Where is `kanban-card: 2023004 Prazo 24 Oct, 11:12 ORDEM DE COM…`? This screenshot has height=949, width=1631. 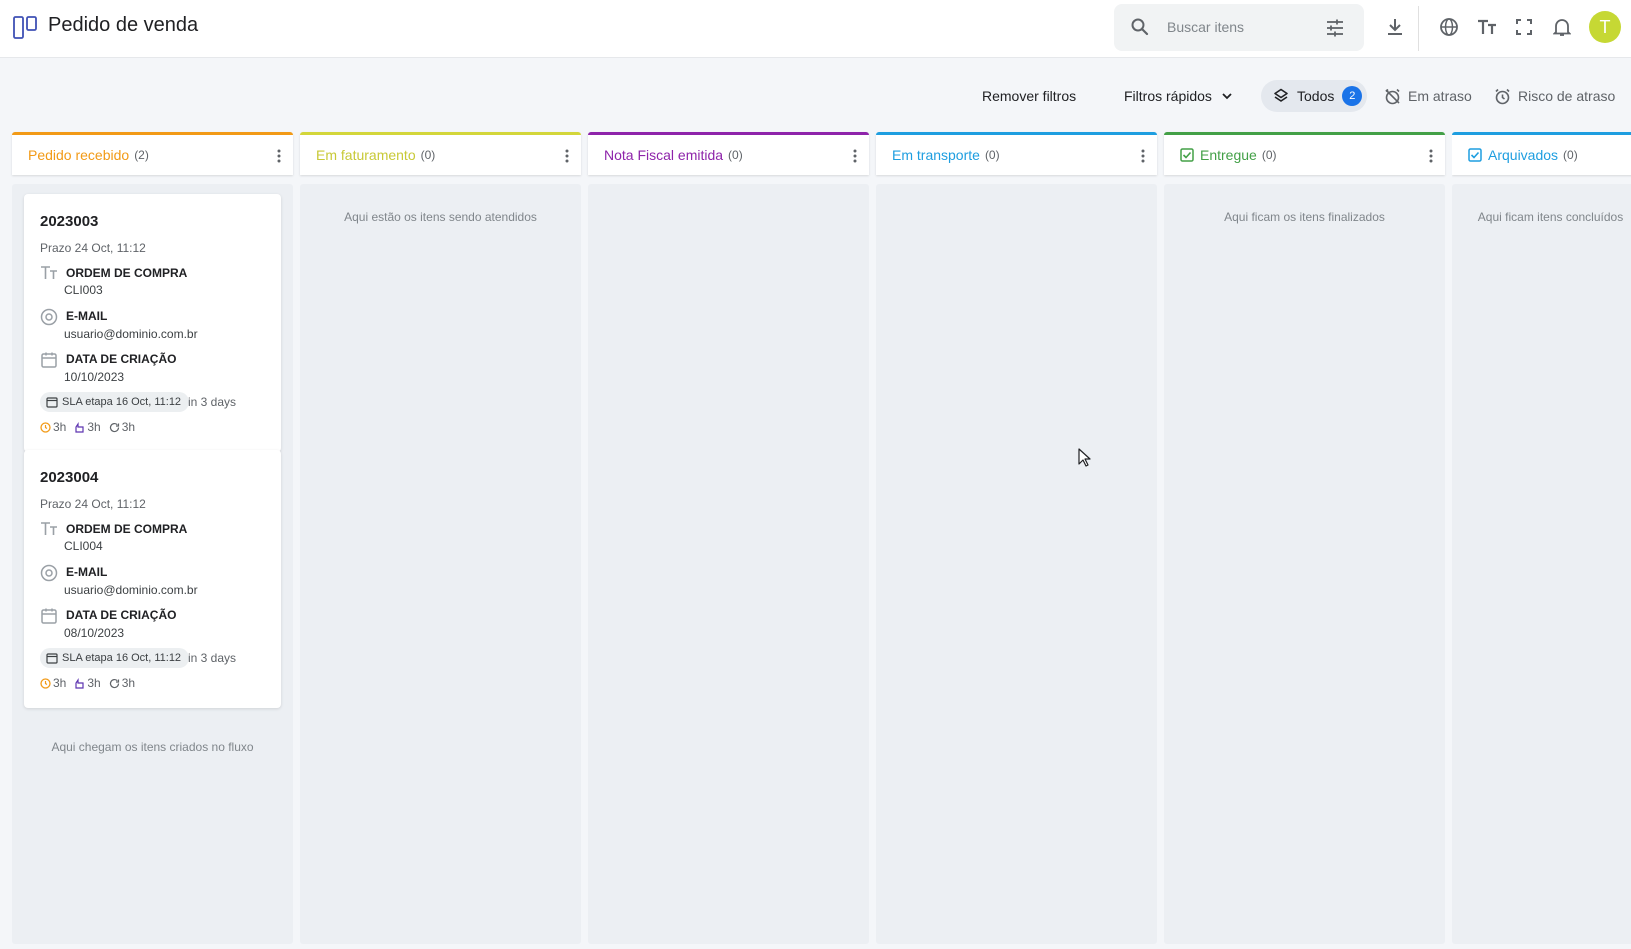 kanban-card: 2023004 Prazo 24 Oct, 11:12 ORDEM DE COM… is located at coordinates (152, 579).